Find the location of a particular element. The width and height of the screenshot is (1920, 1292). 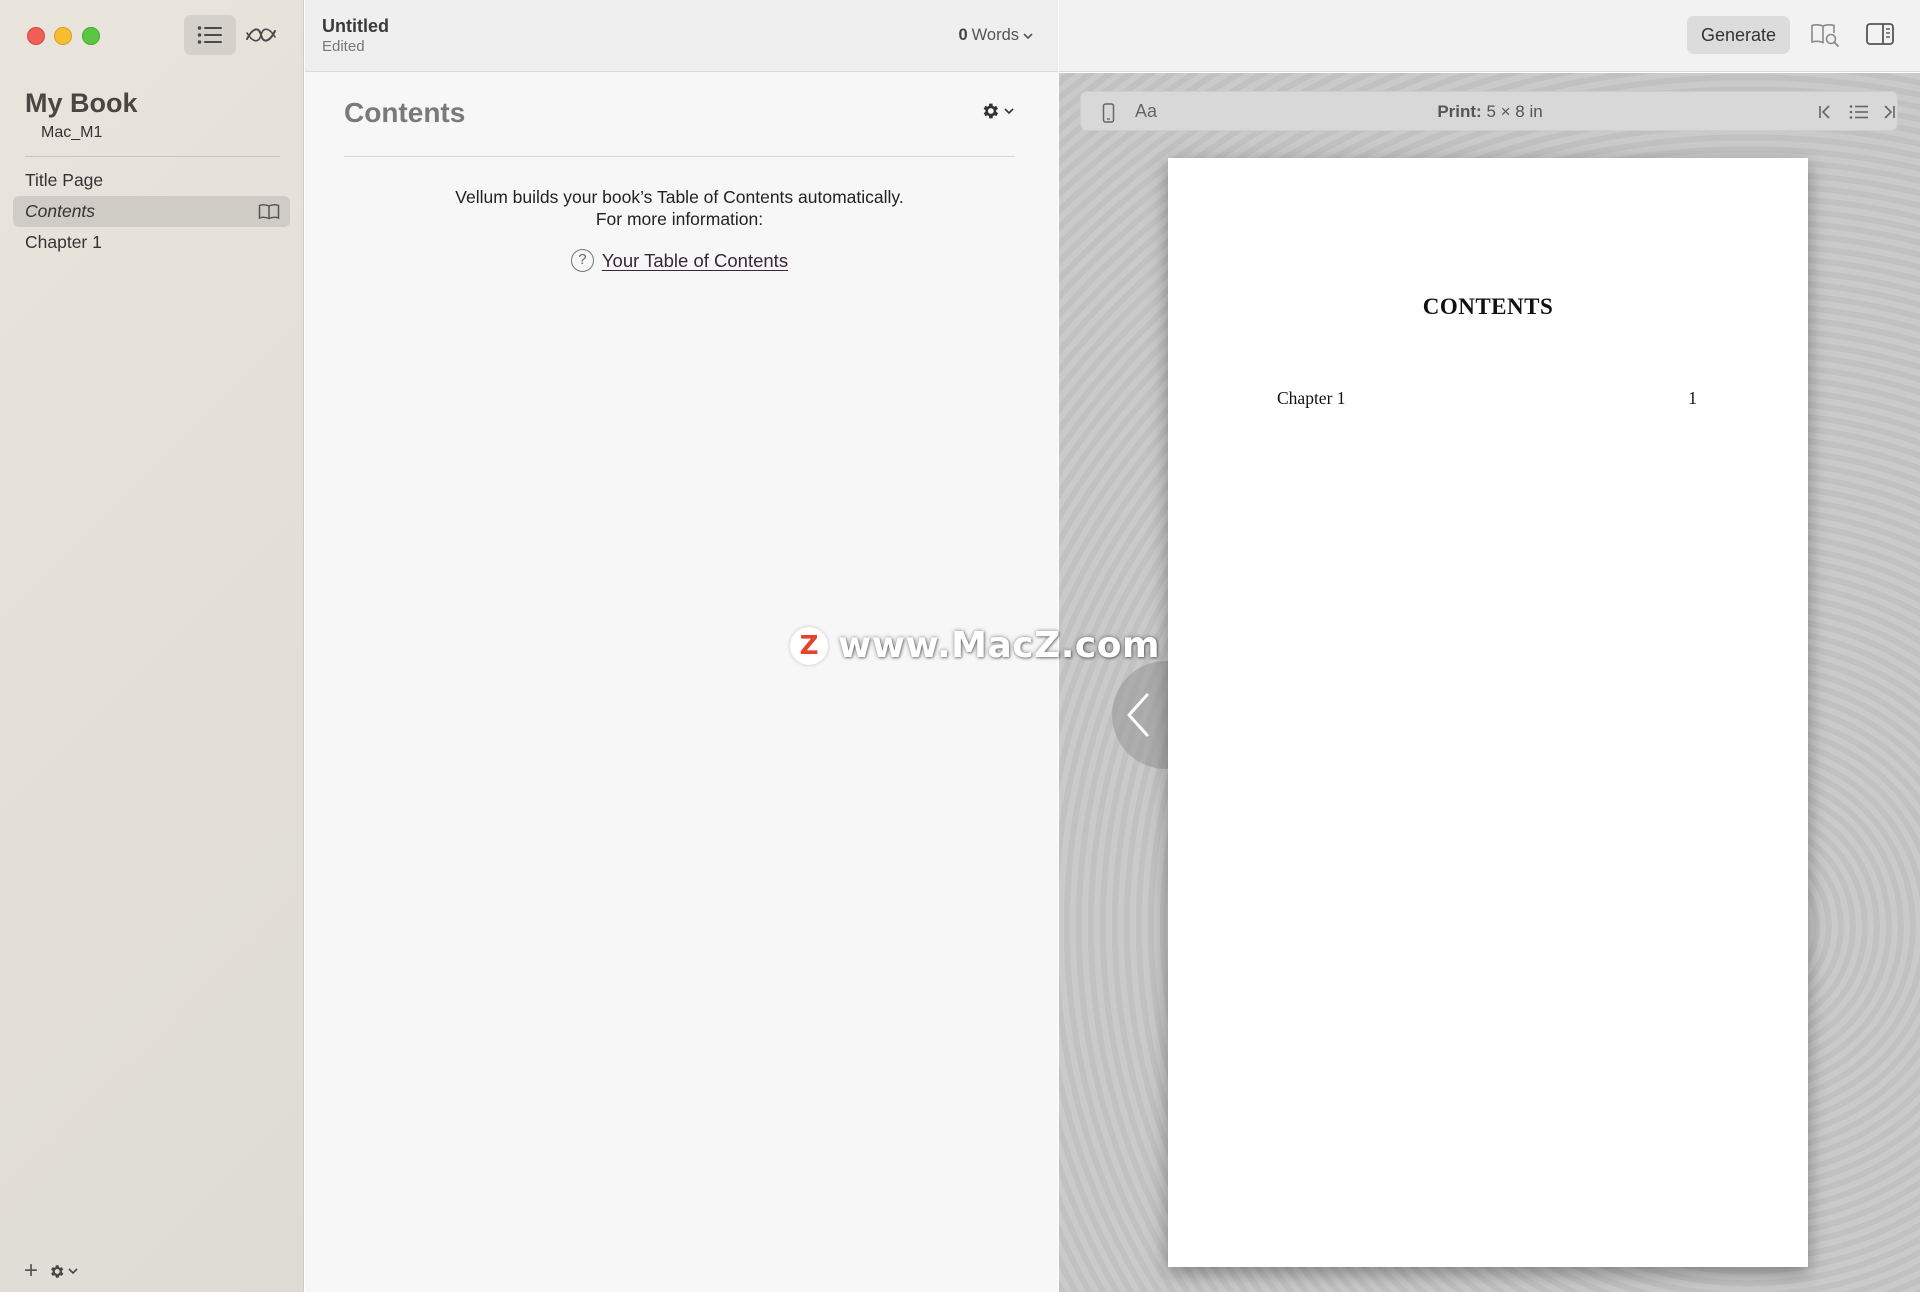

preview-toolbar: Aa Print: 5 × 8 in is located at coordinates (1489, 111).